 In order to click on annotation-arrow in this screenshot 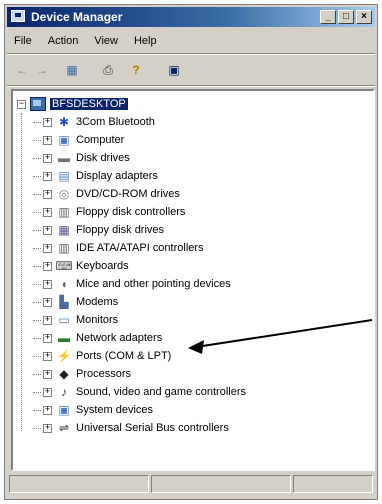, I will do `click(280, 336)`.